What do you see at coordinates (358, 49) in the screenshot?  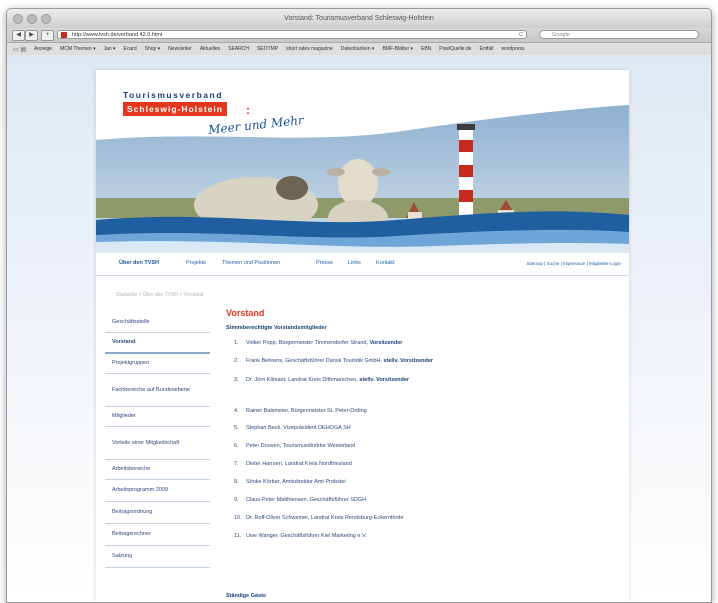 I see `bookmark-item: Datenbanken ▾` at bounding box center [358, 49].